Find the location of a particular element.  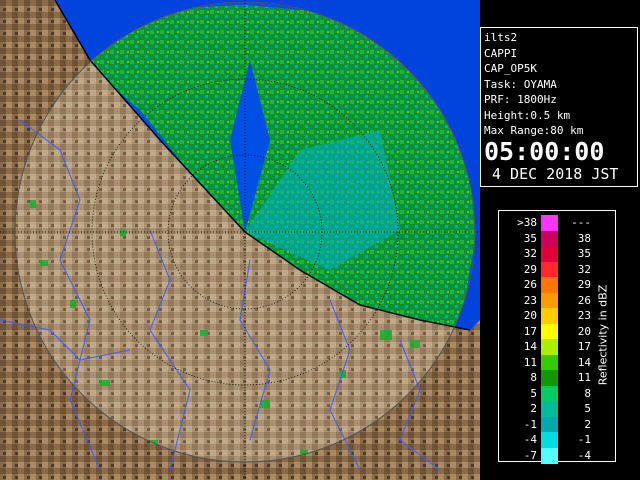

legend-row: -4 -1 is located at coordinates (557, 440).